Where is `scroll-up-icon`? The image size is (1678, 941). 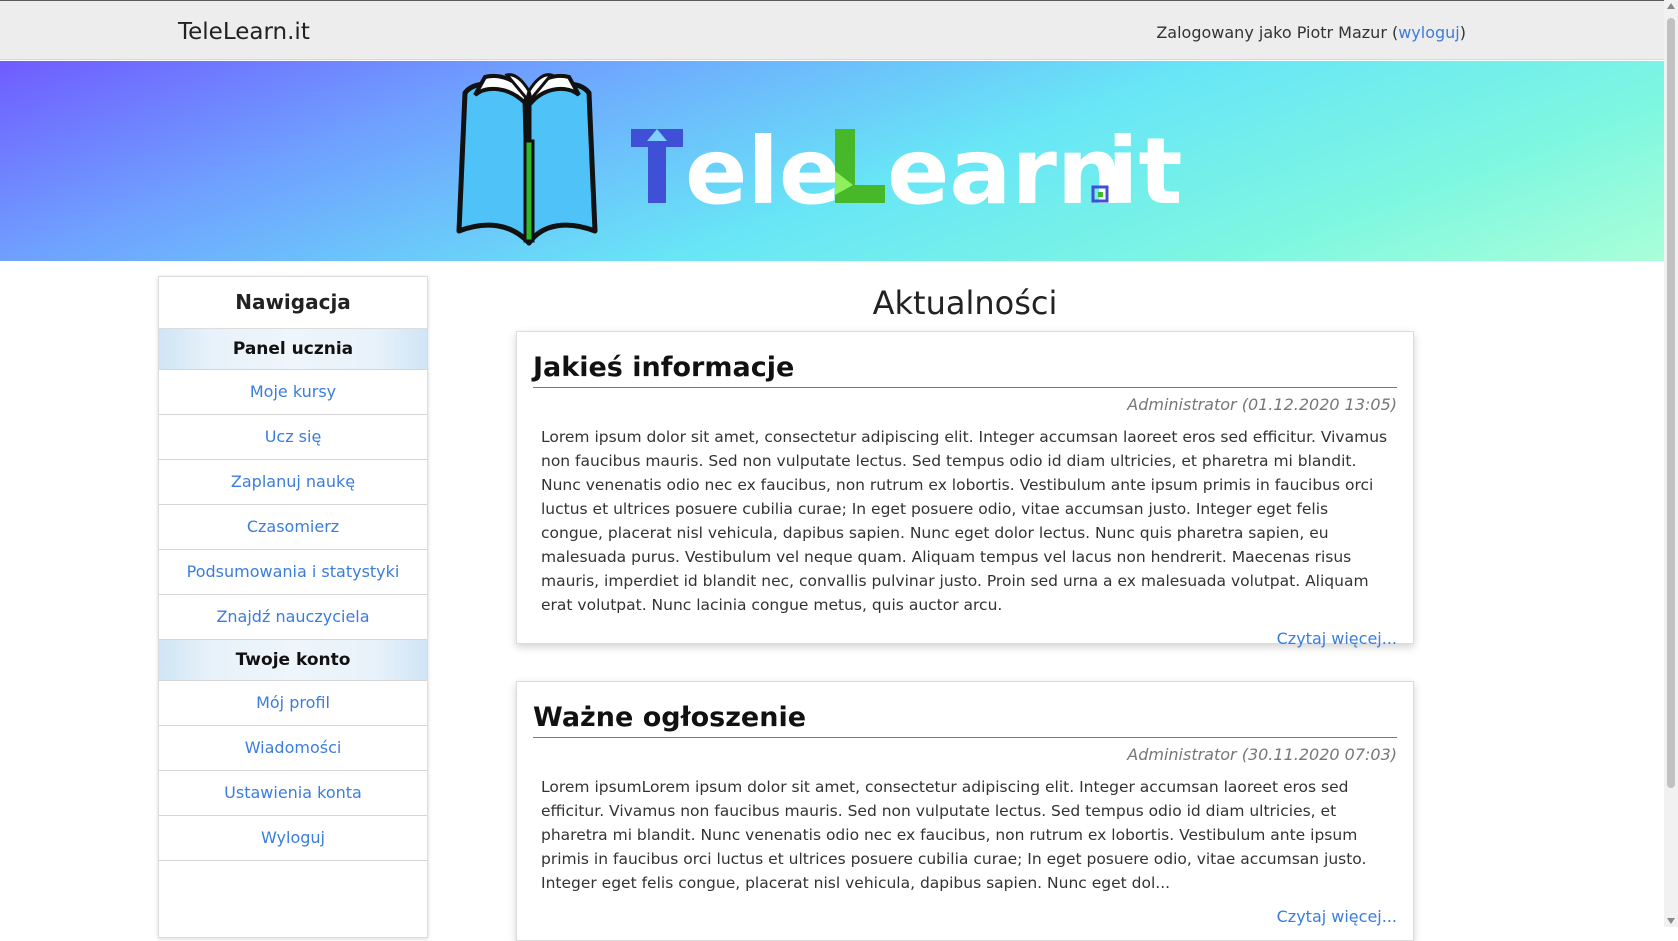
scroll-up-icon is located at coordinates (1671, 6).